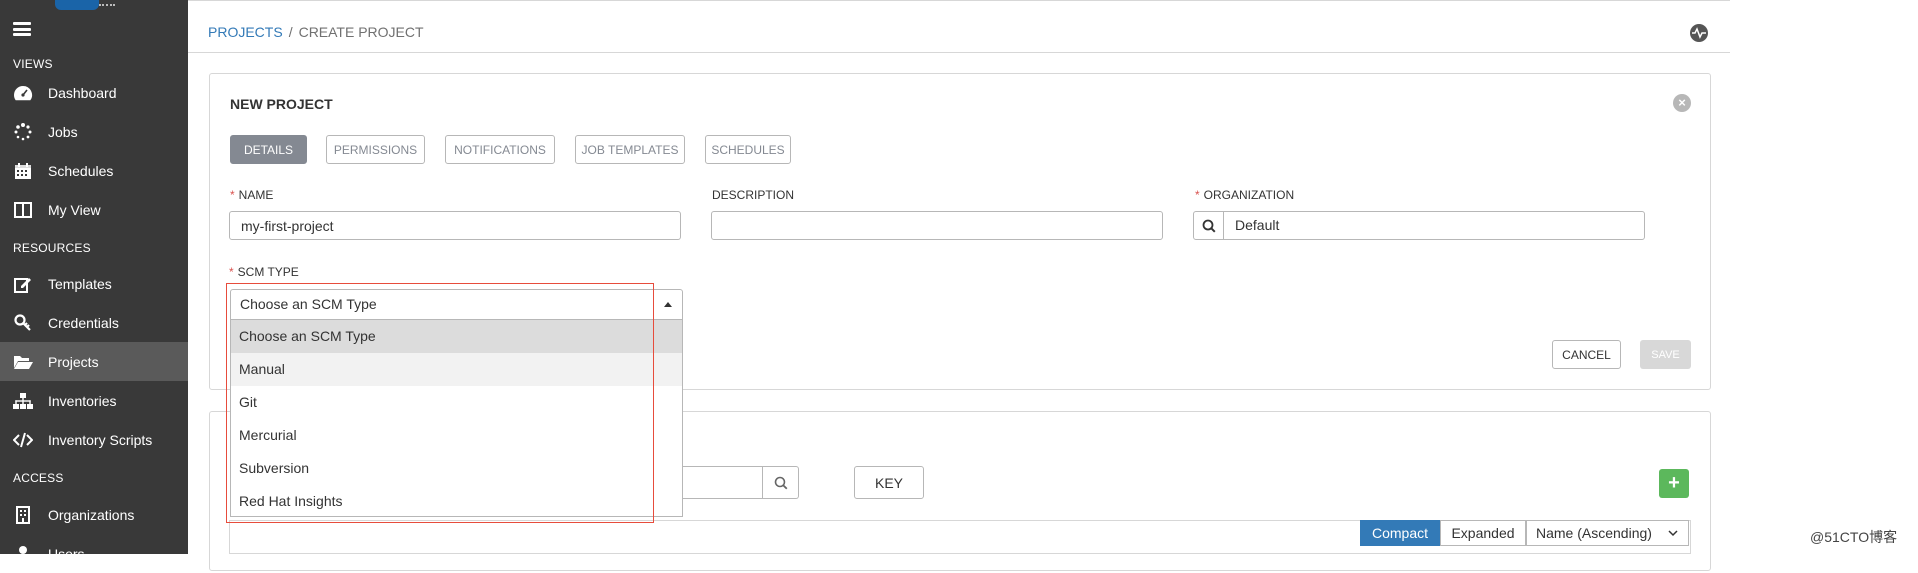 The height and width of the screenshot is (573, 1918). What do you see at coordinates (1699, 33) in the screenshot?
I see `activity-stream-icon` at bounding box center [1699, 33].